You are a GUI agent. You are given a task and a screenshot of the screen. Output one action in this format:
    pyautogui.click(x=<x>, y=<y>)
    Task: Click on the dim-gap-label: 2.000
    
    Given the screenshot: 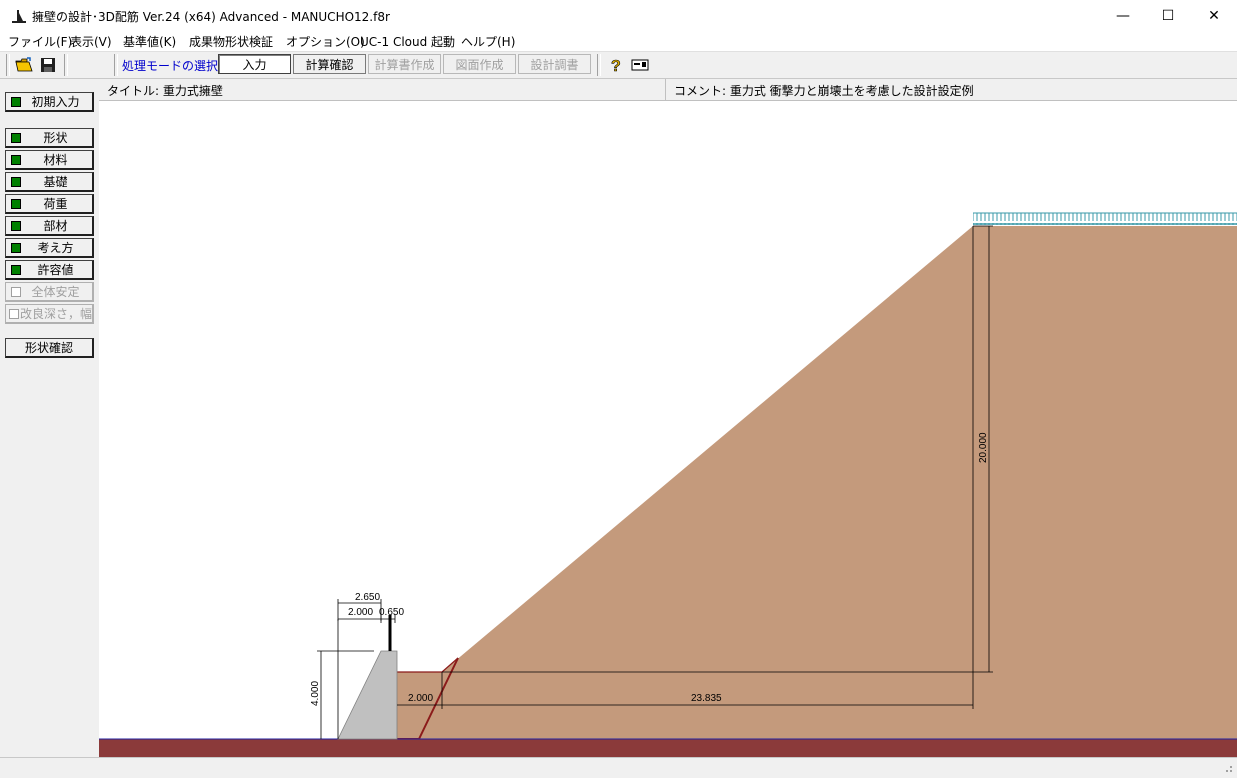 What is the action you would take?
    pyautogui.click(x=420, y=698)
    